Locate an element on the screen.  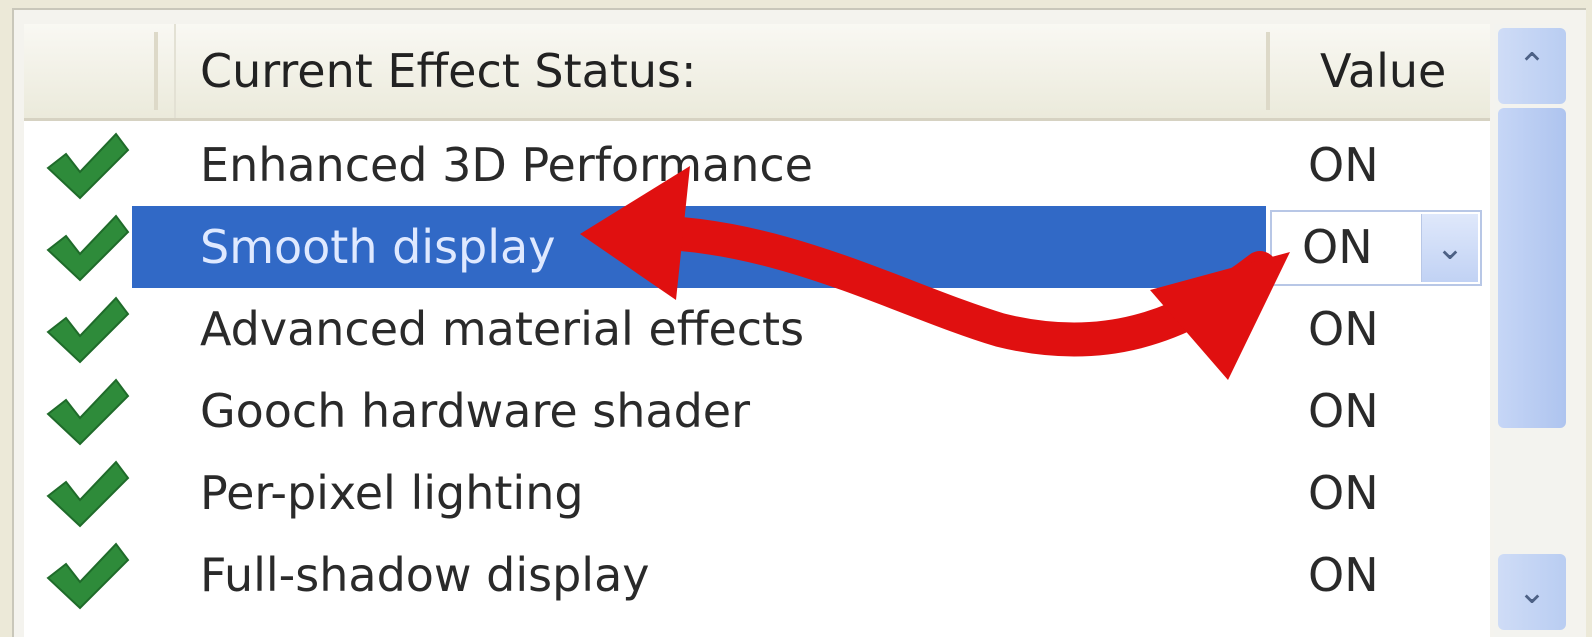
column-header-value: Value is located at coordinates (1383, 71).